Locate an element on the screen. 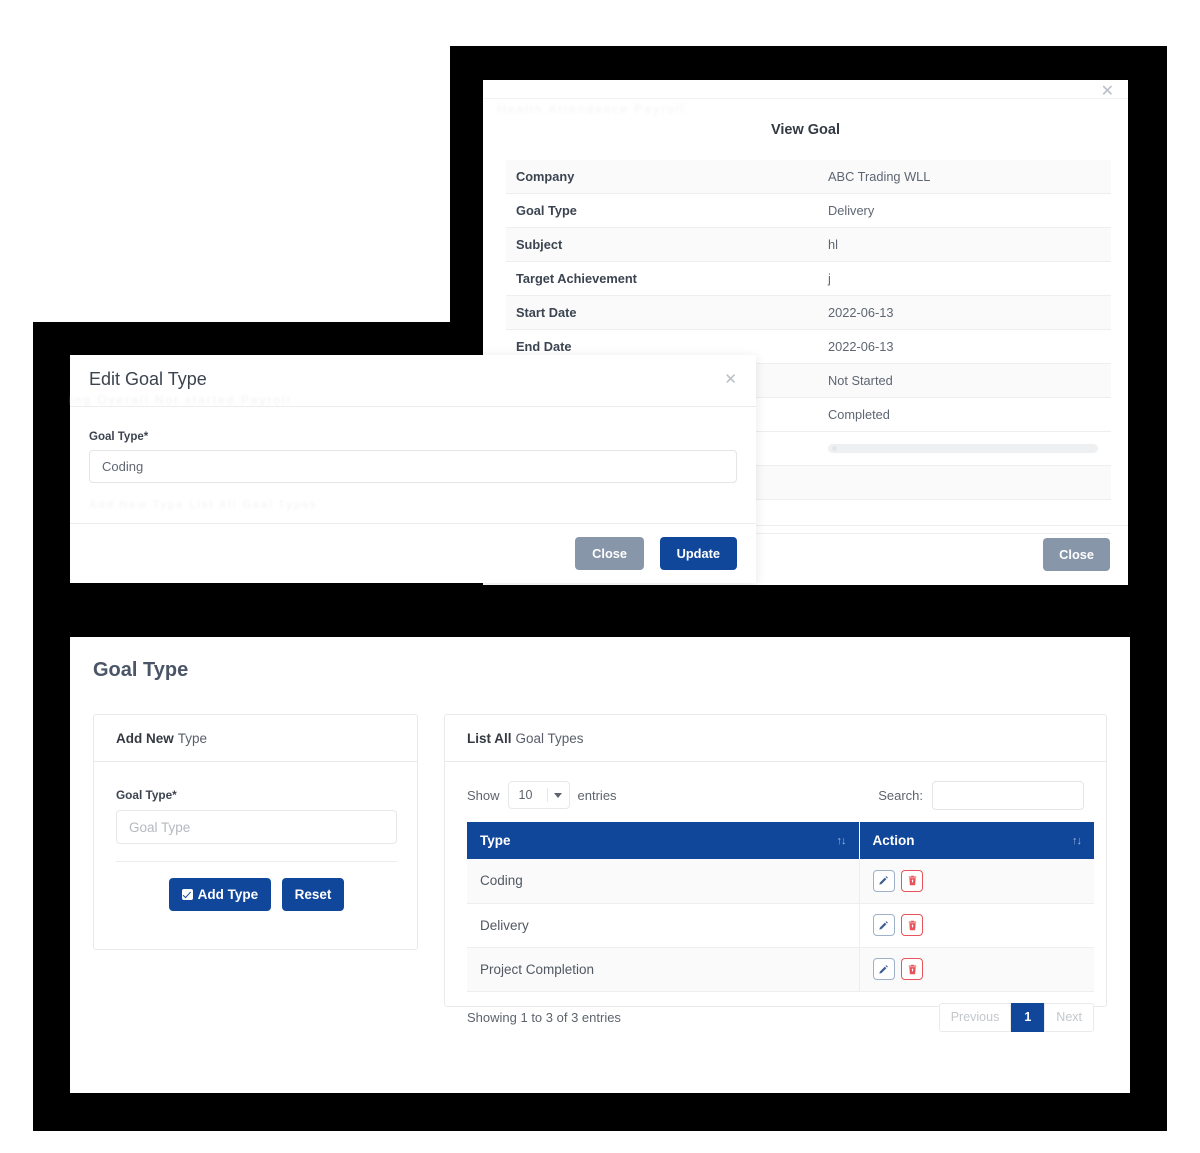 The image size is (1200, 1153). detail-label: Goal Type is located at coordinates (546, 210).